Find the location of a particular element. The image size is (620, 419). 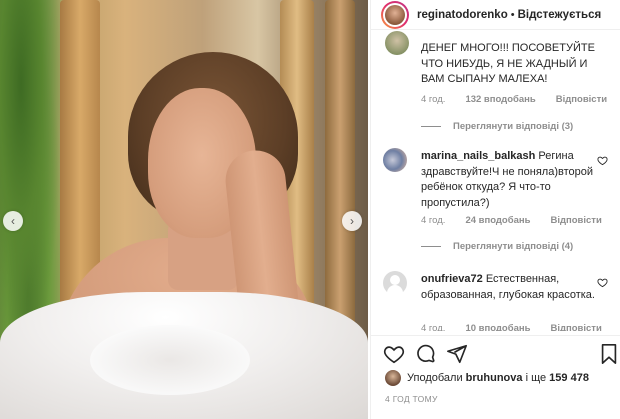

comment-meta: 4 год. 24 вподобань Відповісти is located at coordinates (511, 220).